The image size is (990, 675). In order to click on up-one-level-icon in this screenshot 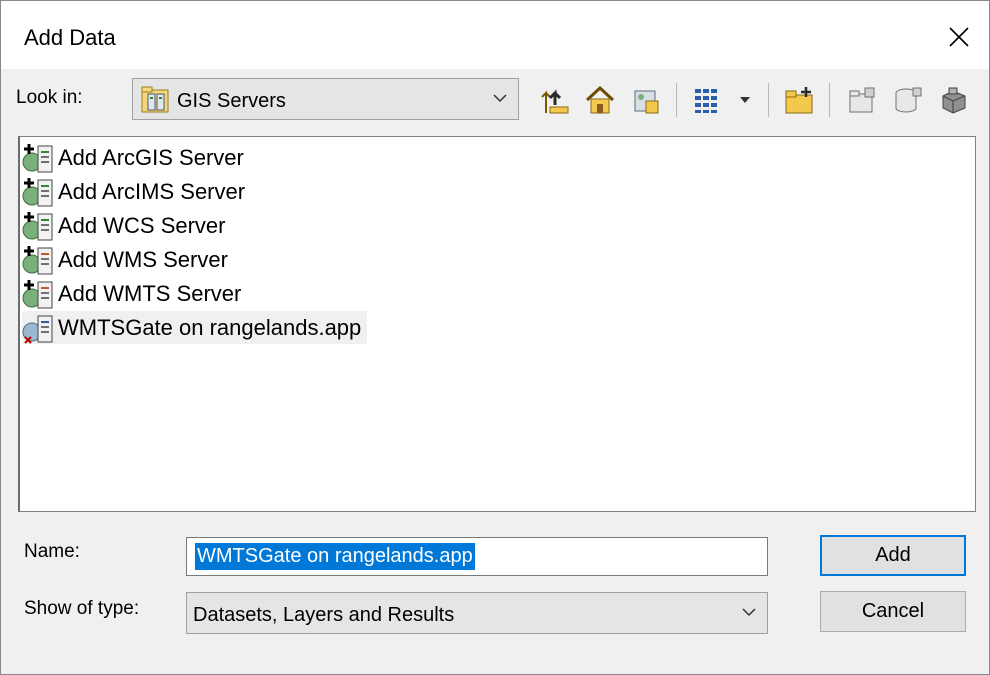, I will do `click(555, 101)`.